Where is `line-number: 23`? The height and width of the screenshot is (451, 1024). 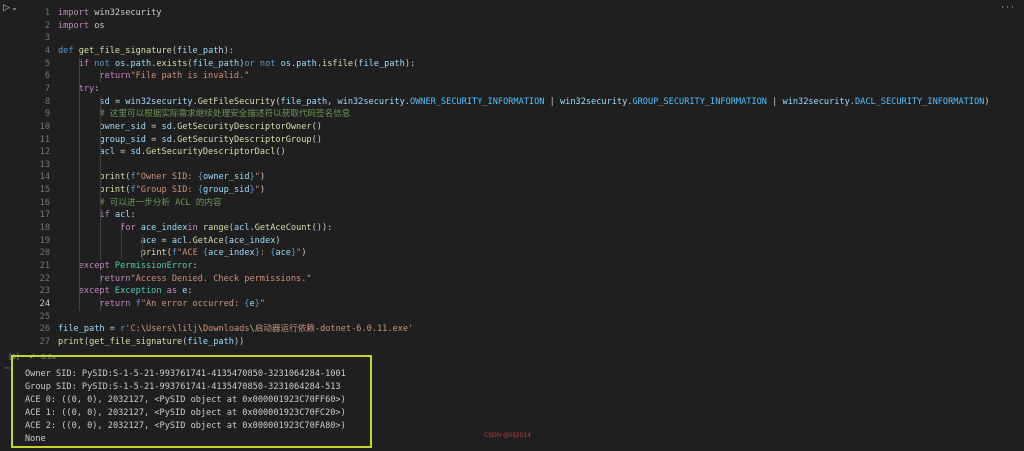
line-number: 23 is located at coordinates (44, 291).